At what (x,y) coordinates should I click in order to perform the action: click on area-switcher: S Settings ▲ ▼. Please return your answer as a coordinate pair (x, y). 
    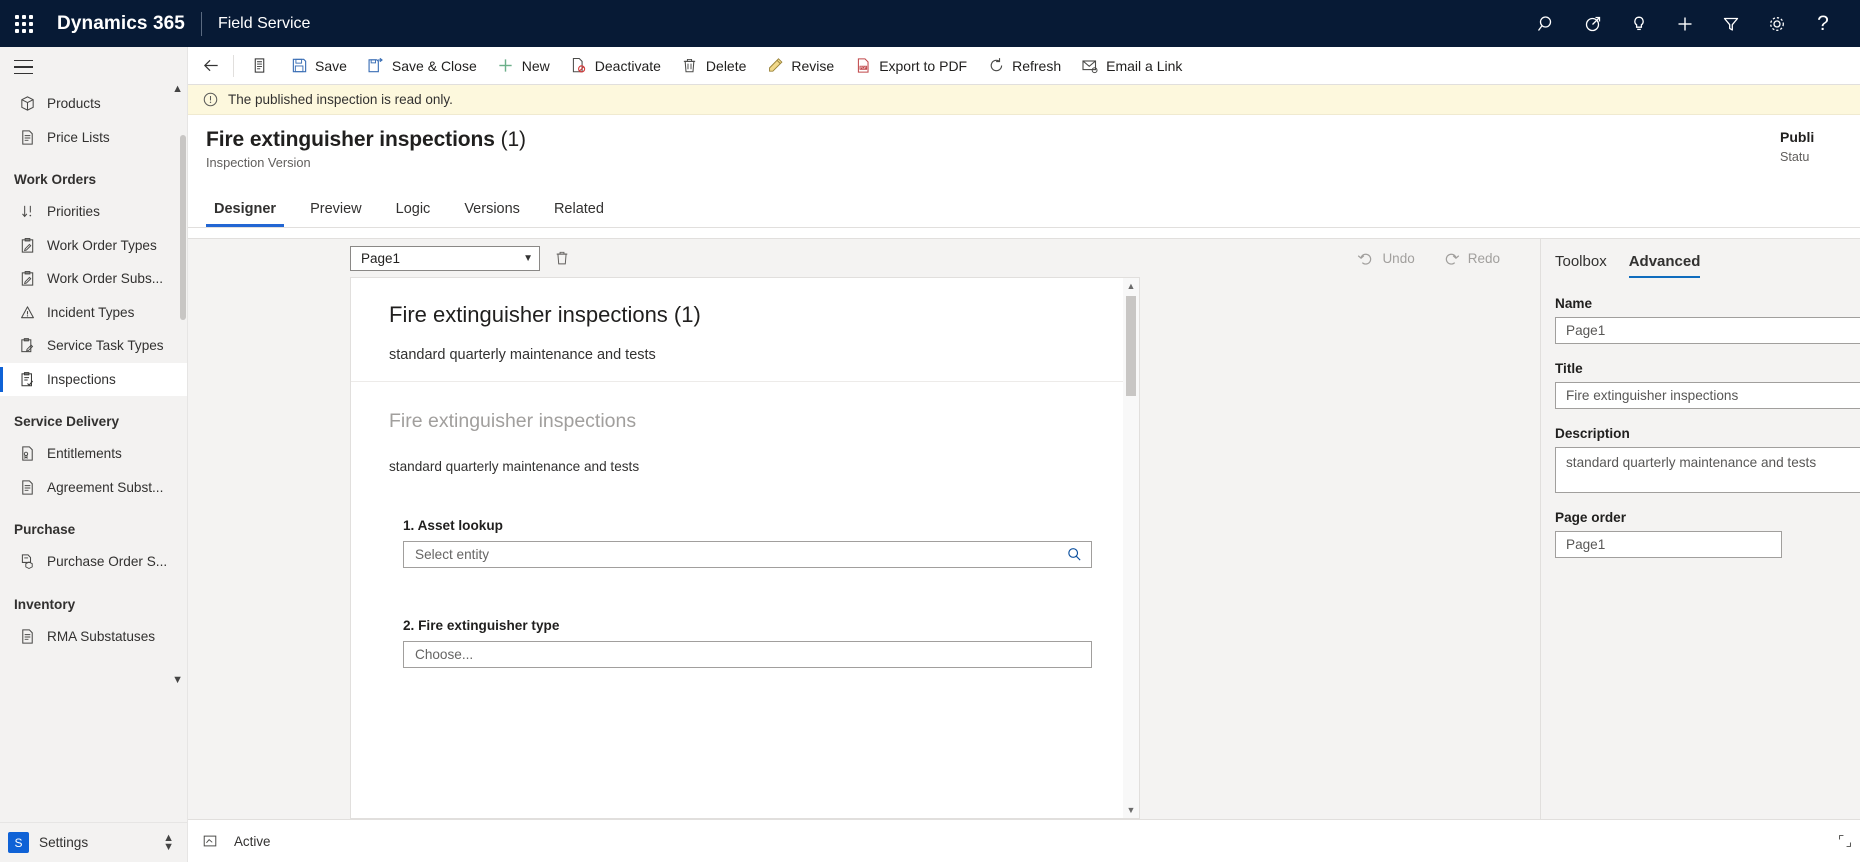
    Looking at the image, I should click on (93, 842).